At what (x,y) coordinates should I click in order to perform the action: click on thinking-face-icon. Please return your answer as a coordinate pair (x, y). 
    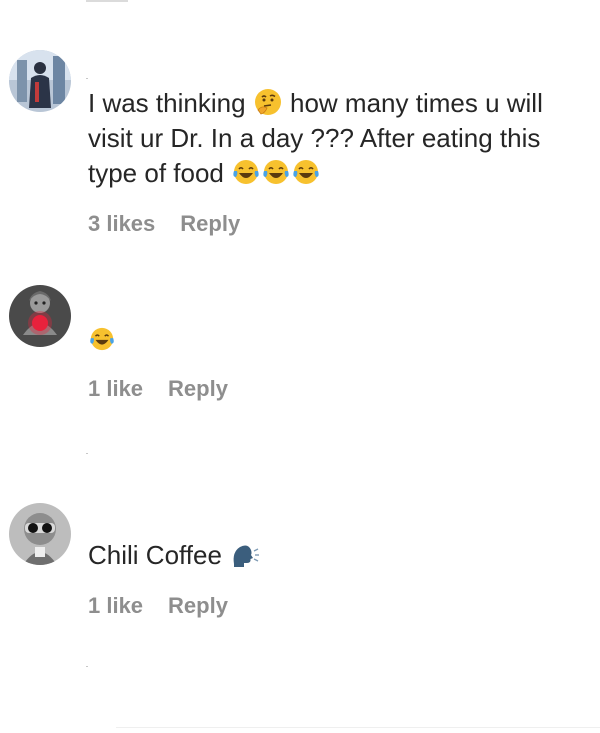
    Looking at the image, I should click on (268, 102).